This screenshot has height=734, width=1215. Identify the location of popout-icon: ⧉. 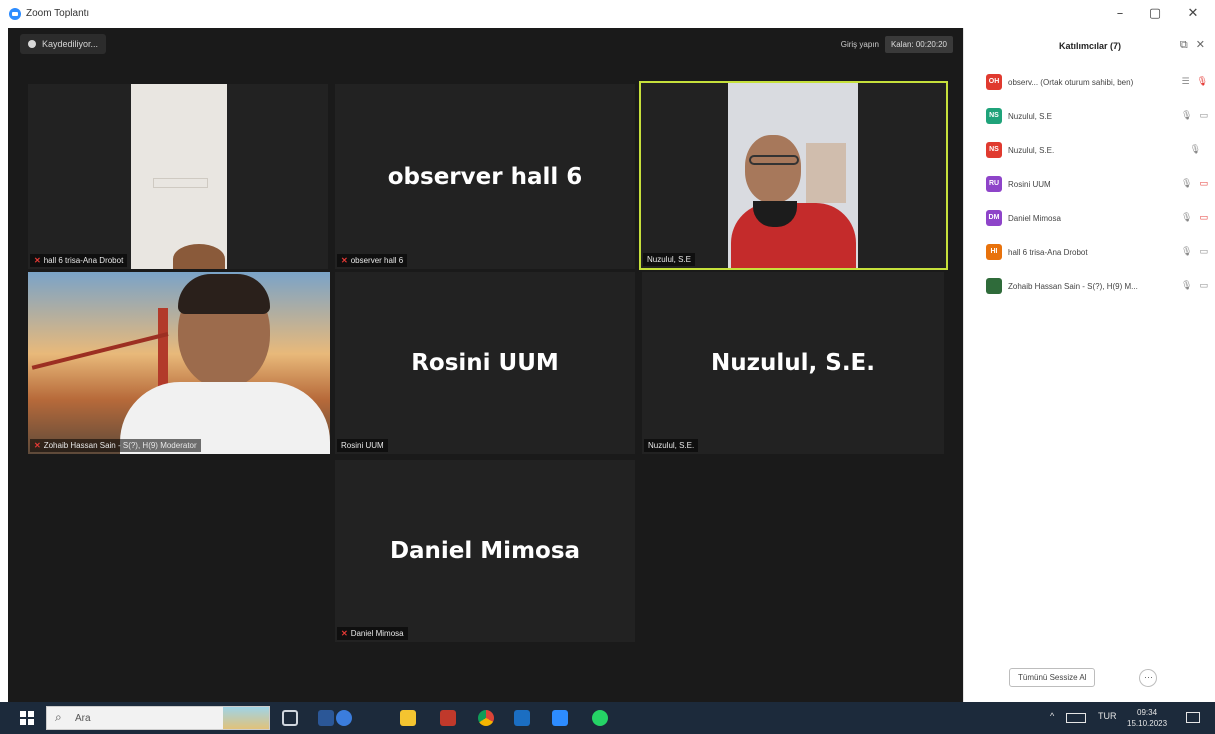
(1184, 45).